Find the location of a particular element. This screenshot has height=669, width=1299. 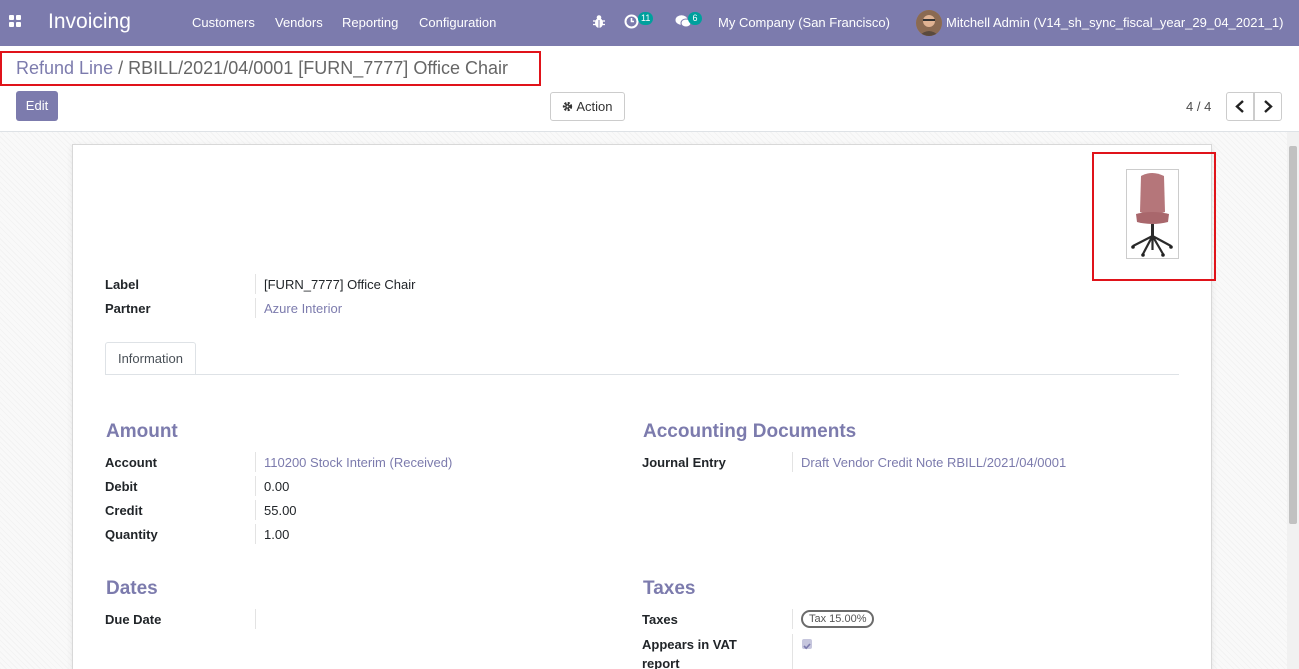

dates-group-title: Dates is located at coordinates (132, 588).